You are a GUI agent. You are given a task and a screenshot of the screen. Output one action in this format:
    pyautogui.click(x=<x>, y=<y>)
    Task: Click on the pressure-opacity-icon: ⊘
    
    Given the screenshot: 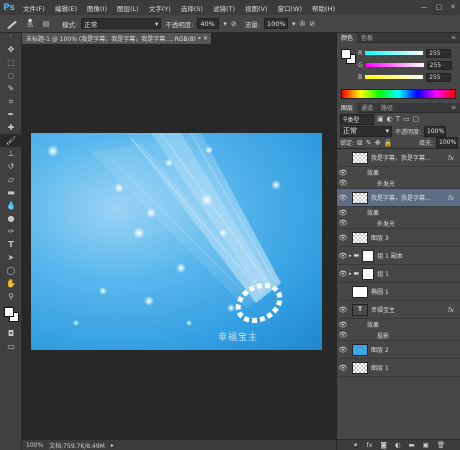 What is the action you would take?
    pyautogui.click(x=234, y=24)
    